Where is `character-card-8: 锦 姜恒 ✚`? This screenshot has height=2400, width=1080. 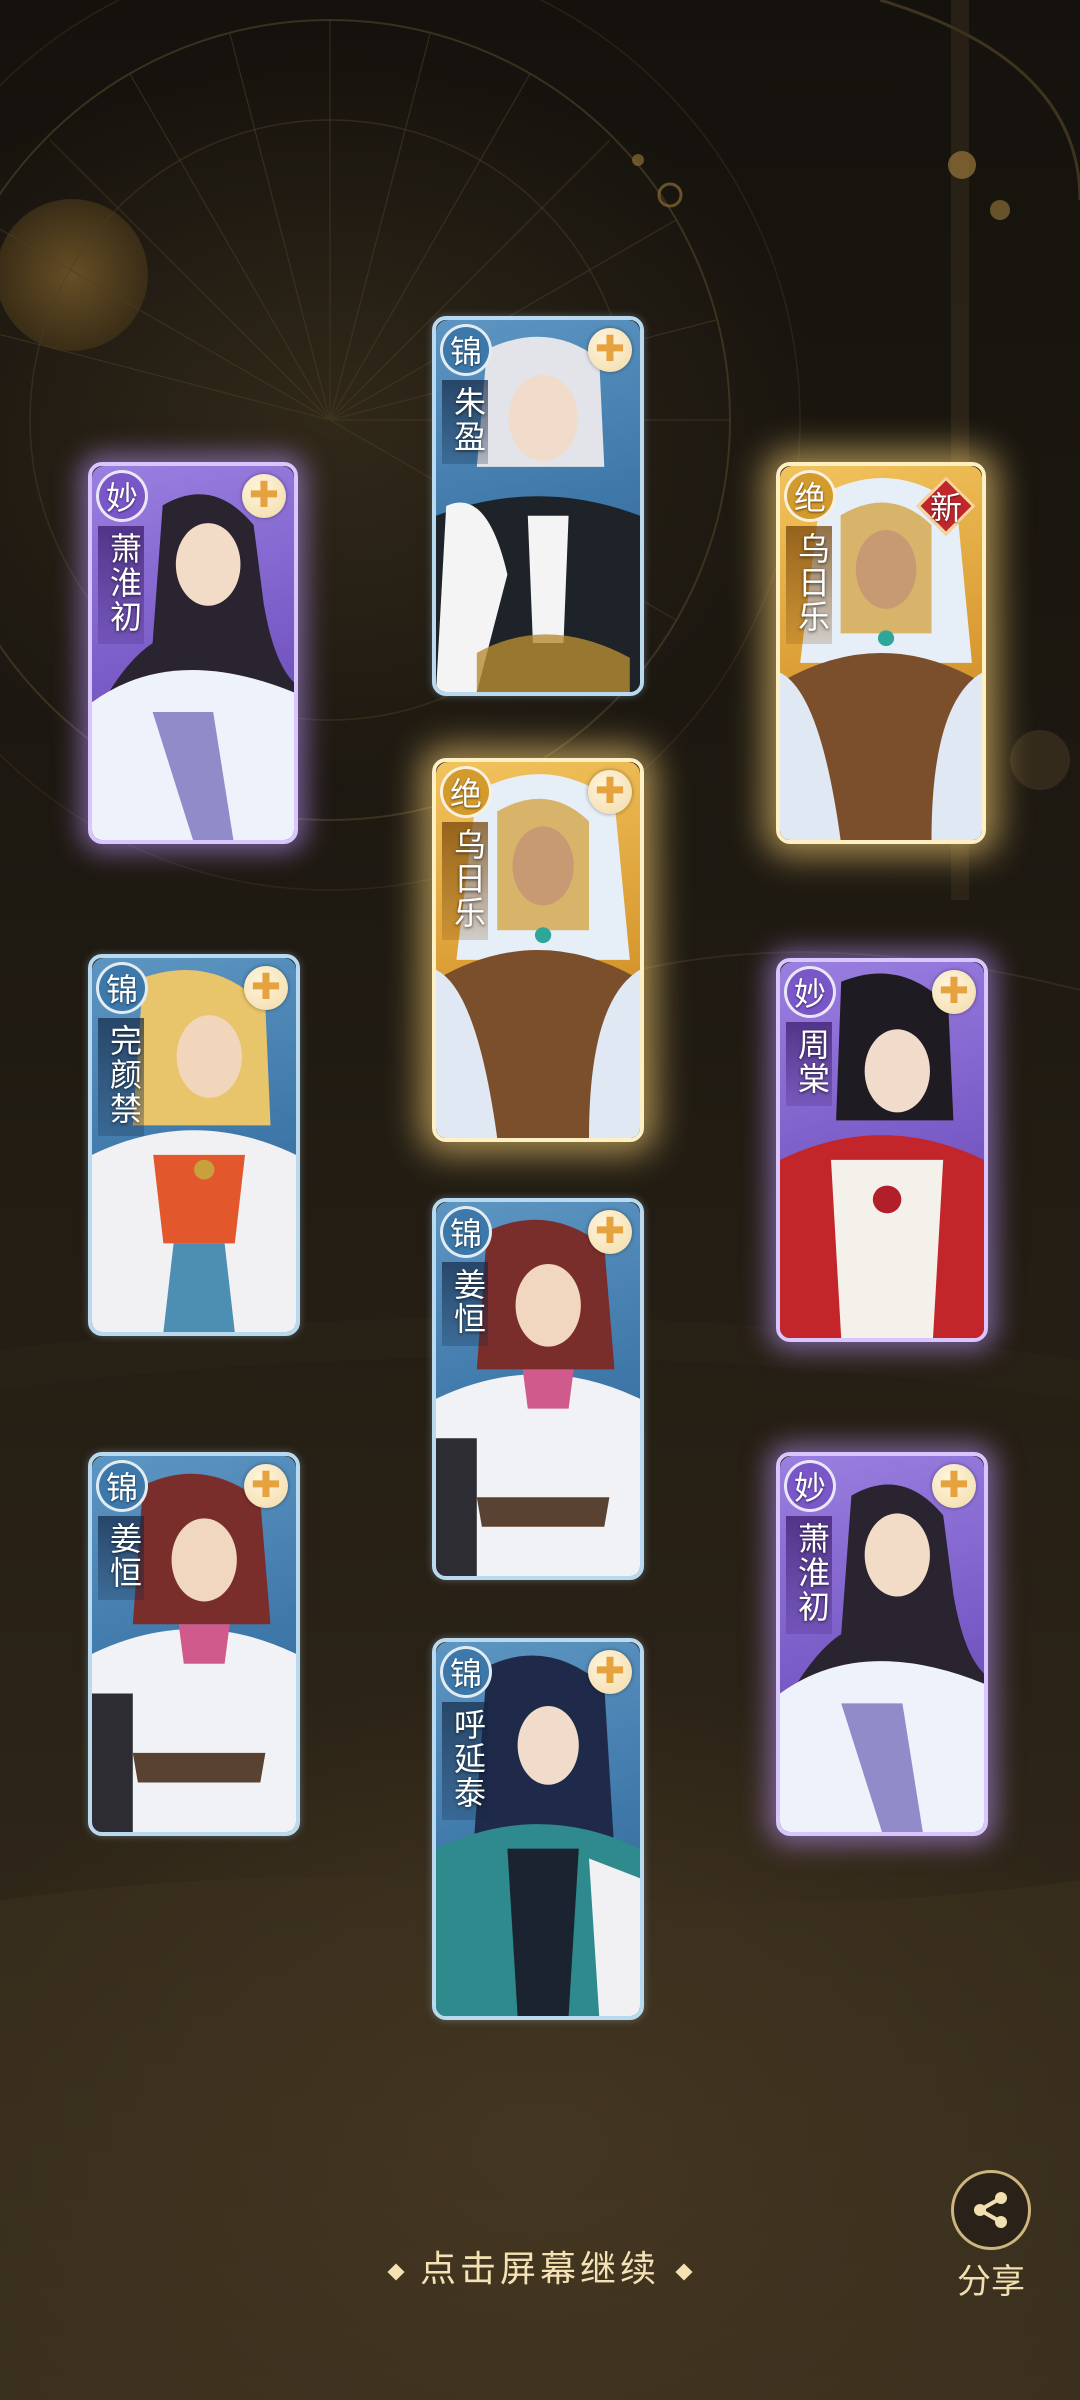
character-card-8: 锦 姜恒 ✚ is located at coordinates (194, 1644).